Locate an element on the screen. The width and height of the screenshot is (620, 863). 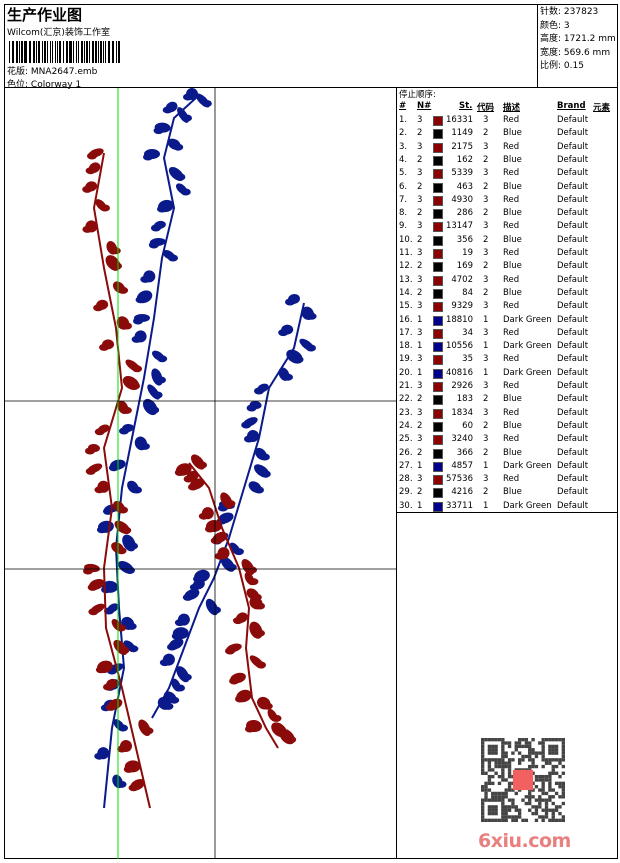
row-stitches: 1834 is located at coordinates (462, 412).